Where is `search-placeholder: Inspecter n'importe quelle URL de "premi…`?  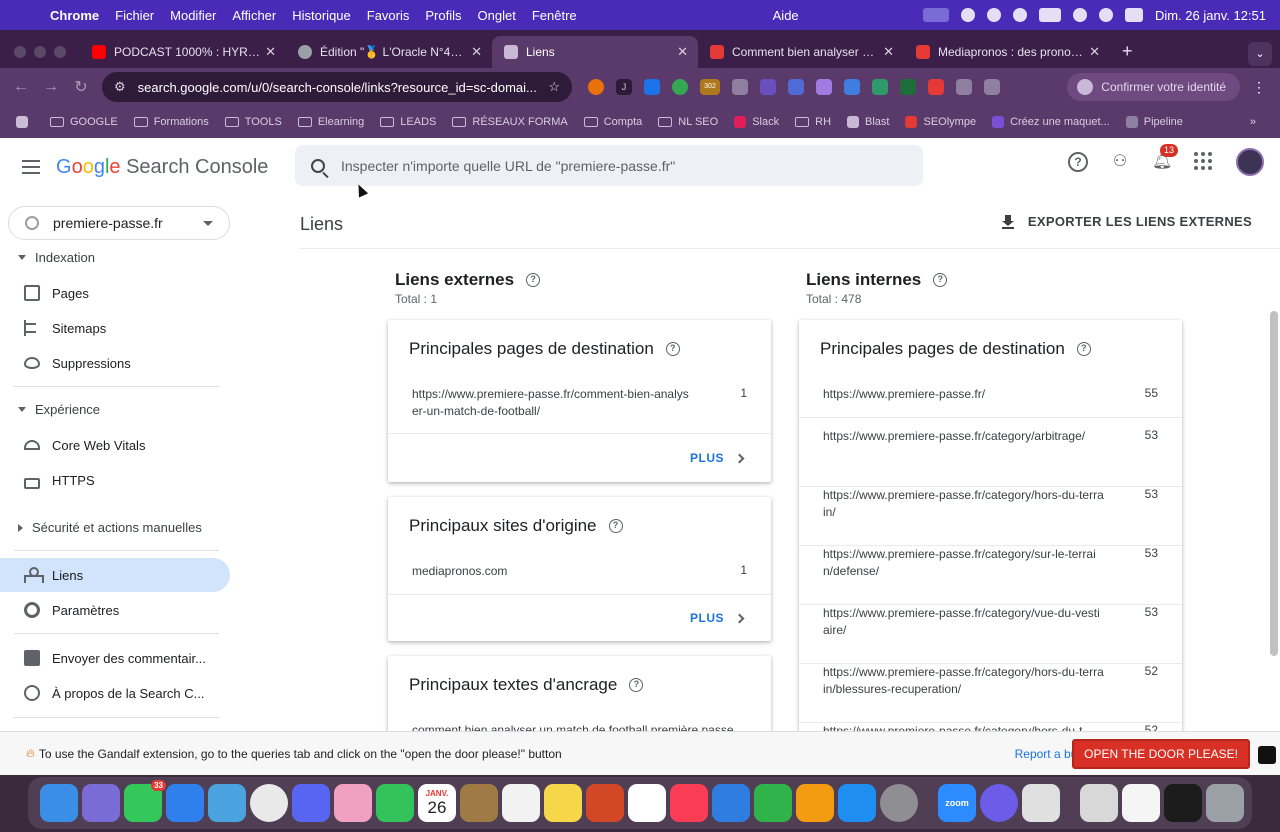
search-placeholder: Inspecter n'importe quelle URL de "premi… is located at coordinates (508, 166).